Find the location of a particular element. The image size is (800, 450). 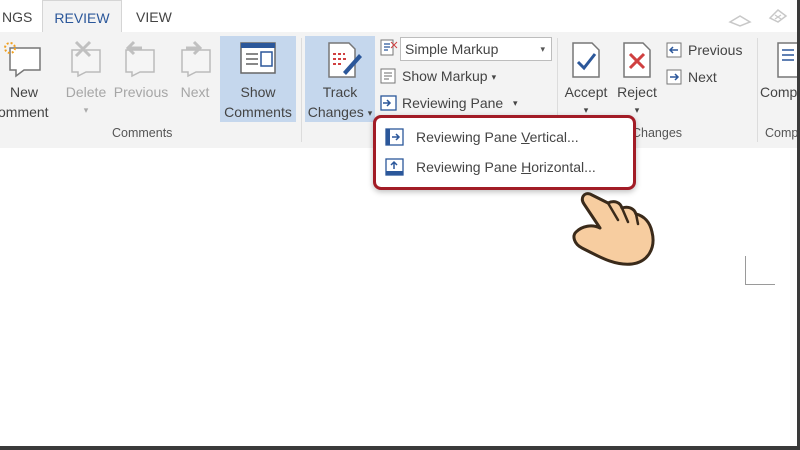

tab-label: VIEW is located at coordinates (154, 17).